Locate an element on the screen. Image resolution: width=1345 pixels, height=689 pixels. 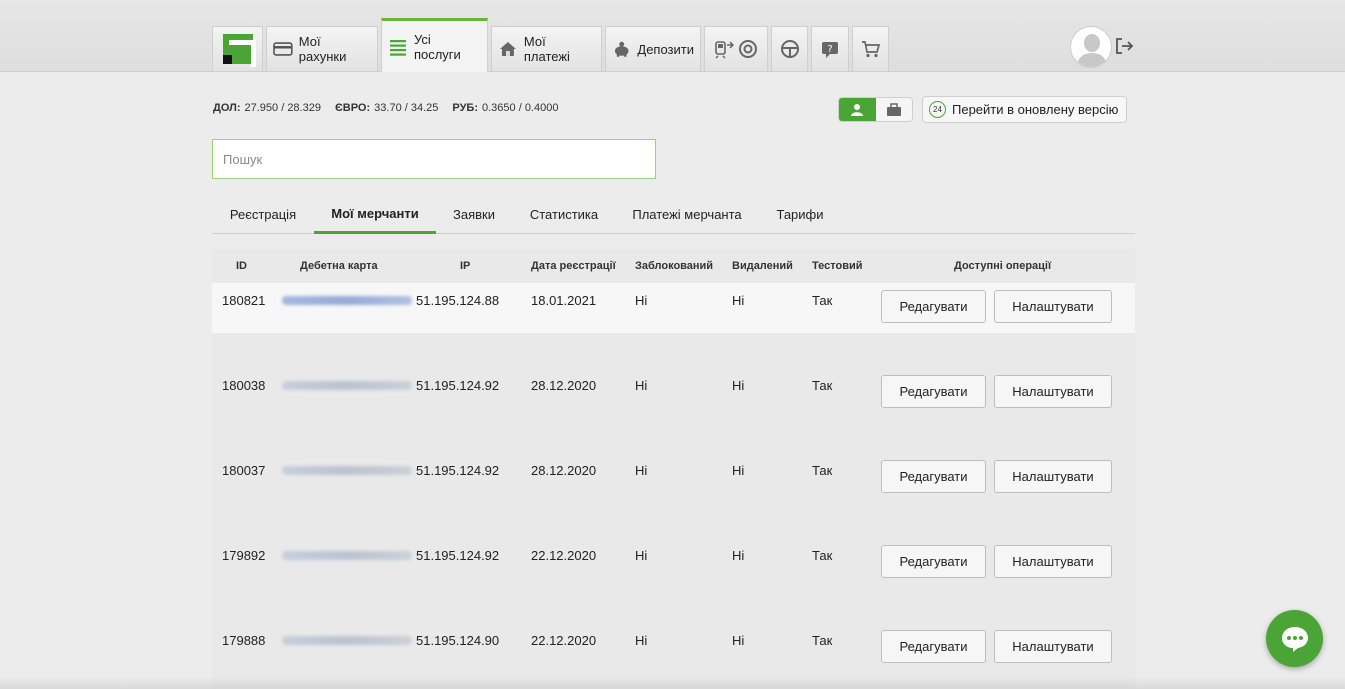
header-deleted: Видалений is located at coordinates (762, 266).